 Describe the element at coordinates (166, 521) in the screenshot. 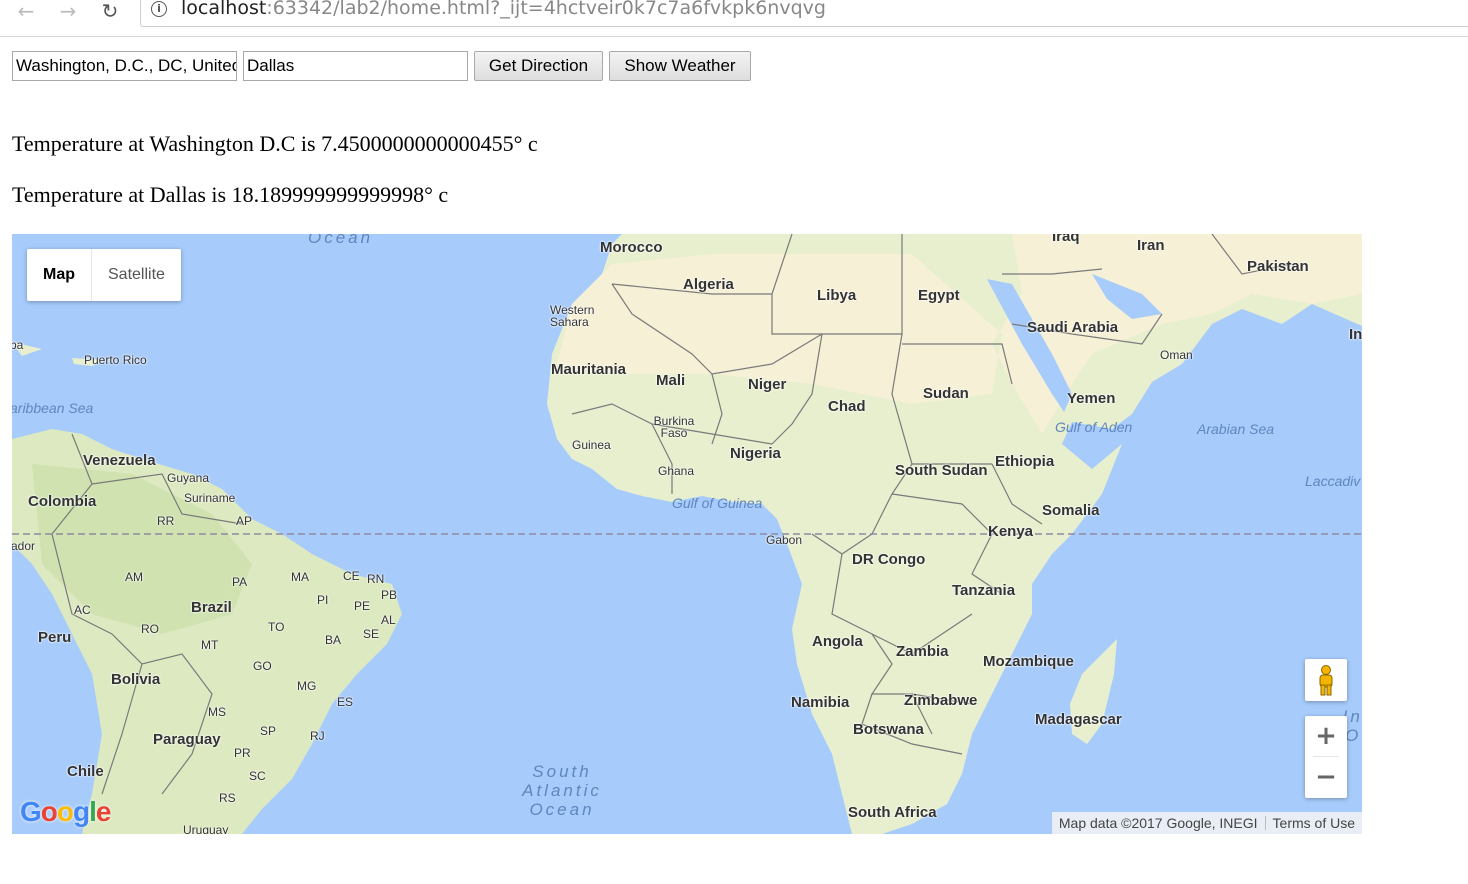

I see `label-rr: RR` at that location.